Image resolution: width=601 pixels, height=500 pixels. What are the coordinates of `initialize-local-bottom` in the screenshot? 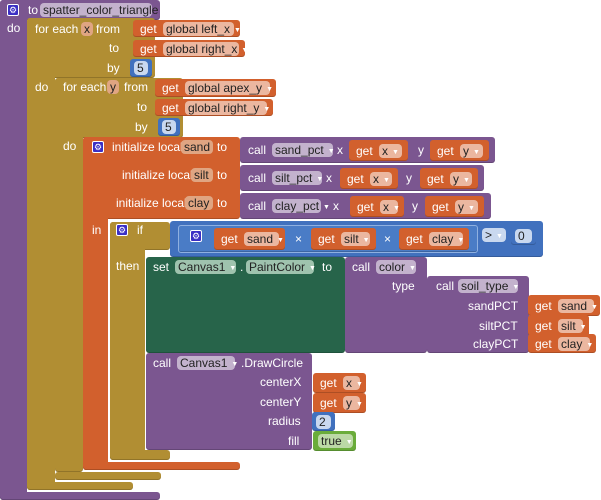 It's located at (161, 466).